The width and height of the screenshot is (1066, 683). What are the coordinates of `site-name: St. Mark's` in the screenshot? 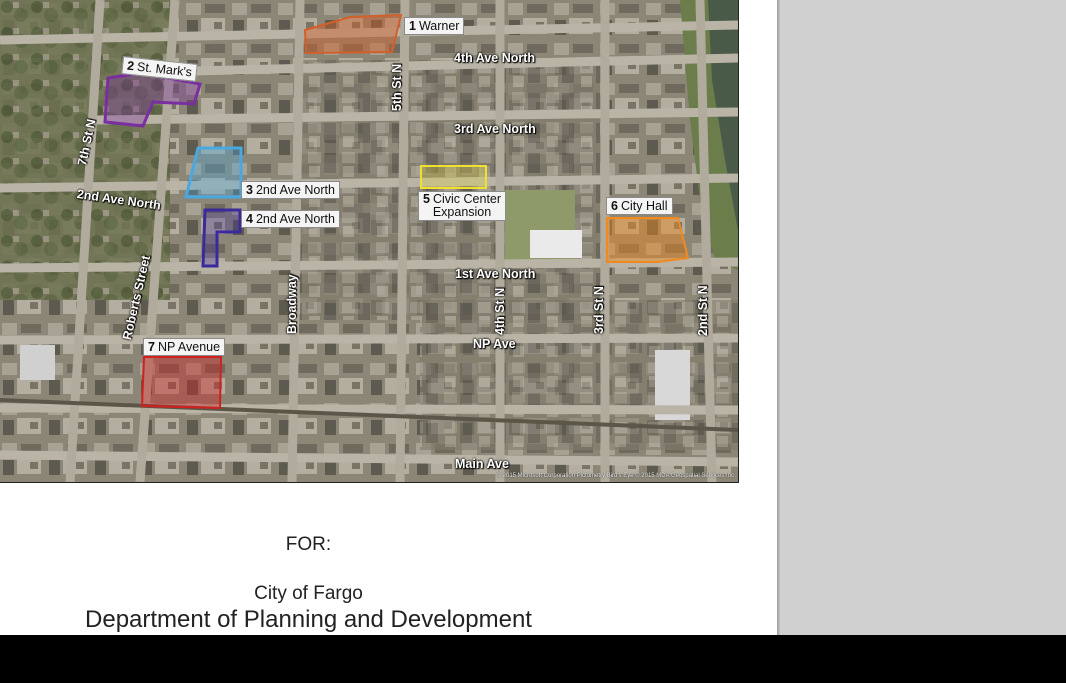 It's located at (164, 69).